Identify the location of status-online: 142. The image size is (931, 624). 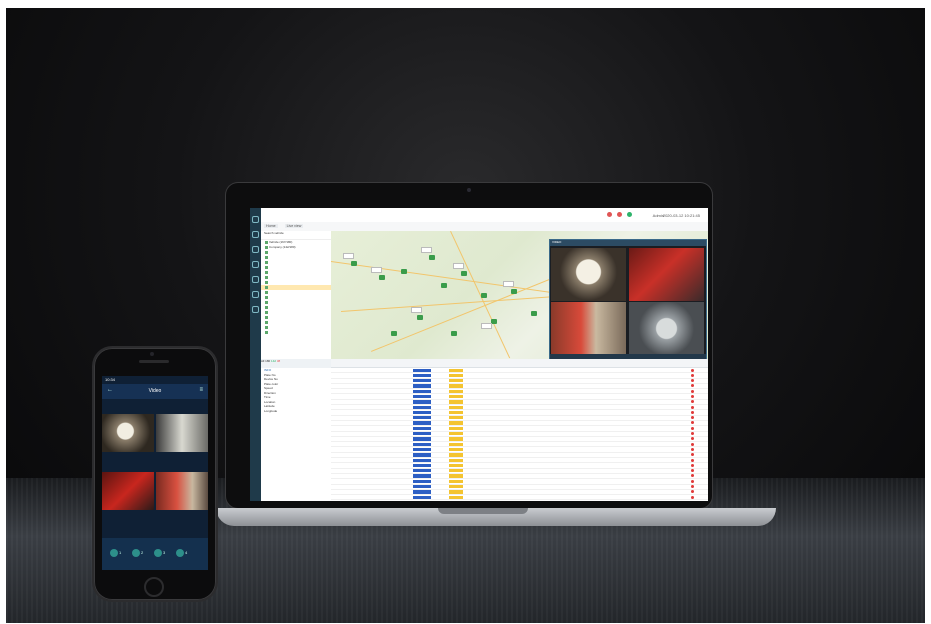
(273, 361).